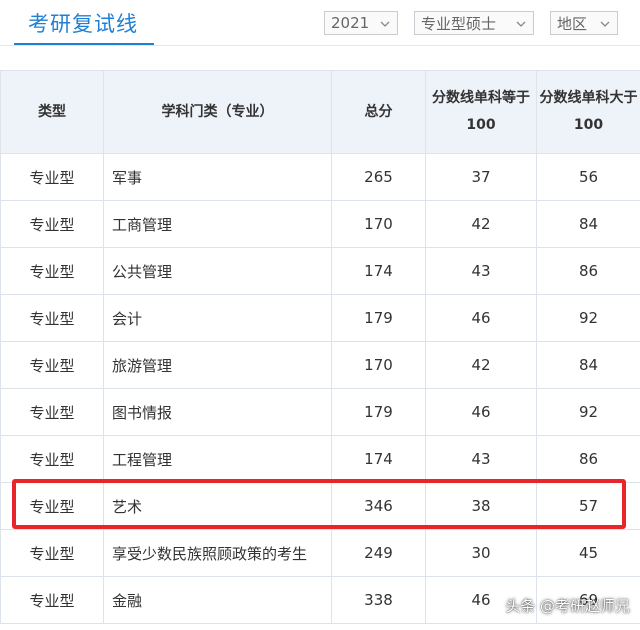 The height and width of the screenshot is (630, 640). I want to click on degree-type-select: 专业型硕士, so click(474, 23).